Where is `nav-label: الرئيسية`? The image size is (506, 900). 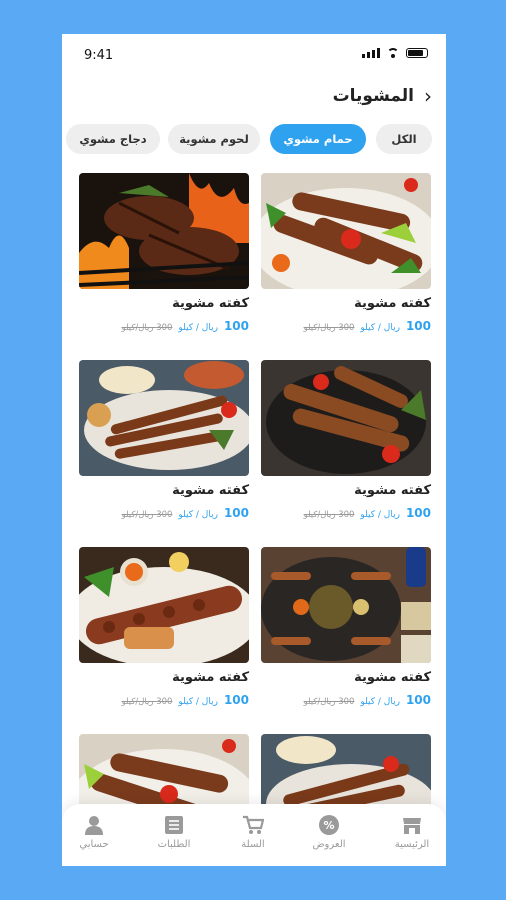
nav-label: الرئيسية is located at coordinates (412, 844).